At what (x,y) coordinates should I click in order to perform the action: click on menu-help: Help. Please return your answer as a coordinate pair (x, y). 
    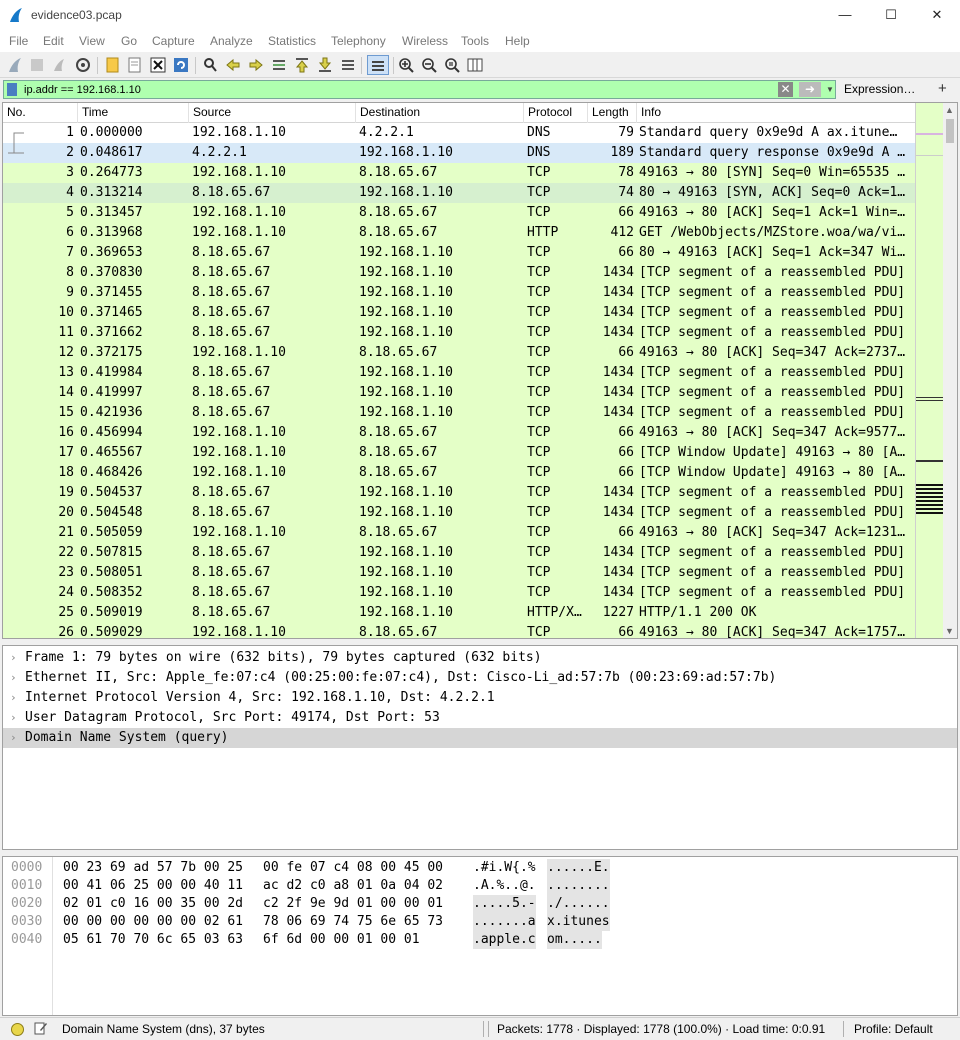
    Looking at the image, I should click on (517, 41).